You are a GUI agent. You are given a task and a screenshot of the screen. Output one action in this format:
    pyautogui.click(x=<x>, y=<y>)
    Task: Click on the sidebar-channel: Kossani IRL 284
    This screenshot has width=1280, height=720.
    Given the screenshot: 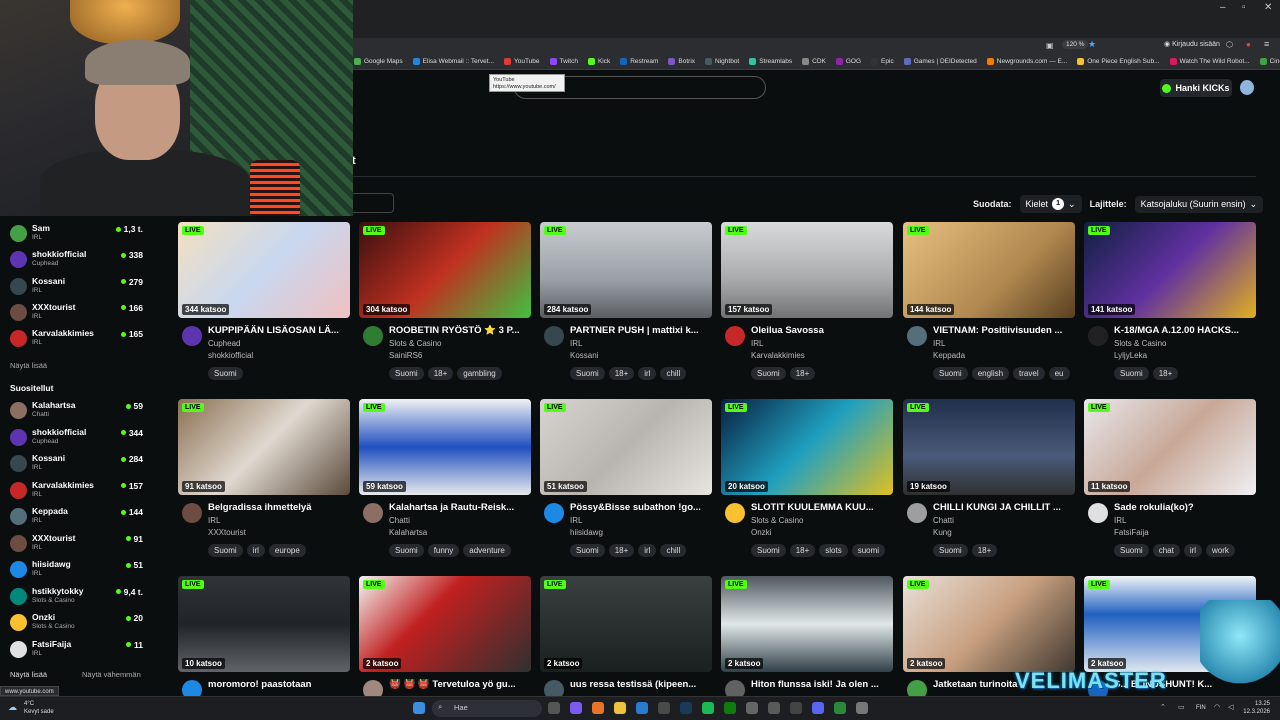 What is the action you would take?
    pyautogui.click(x=78, y=463)
    